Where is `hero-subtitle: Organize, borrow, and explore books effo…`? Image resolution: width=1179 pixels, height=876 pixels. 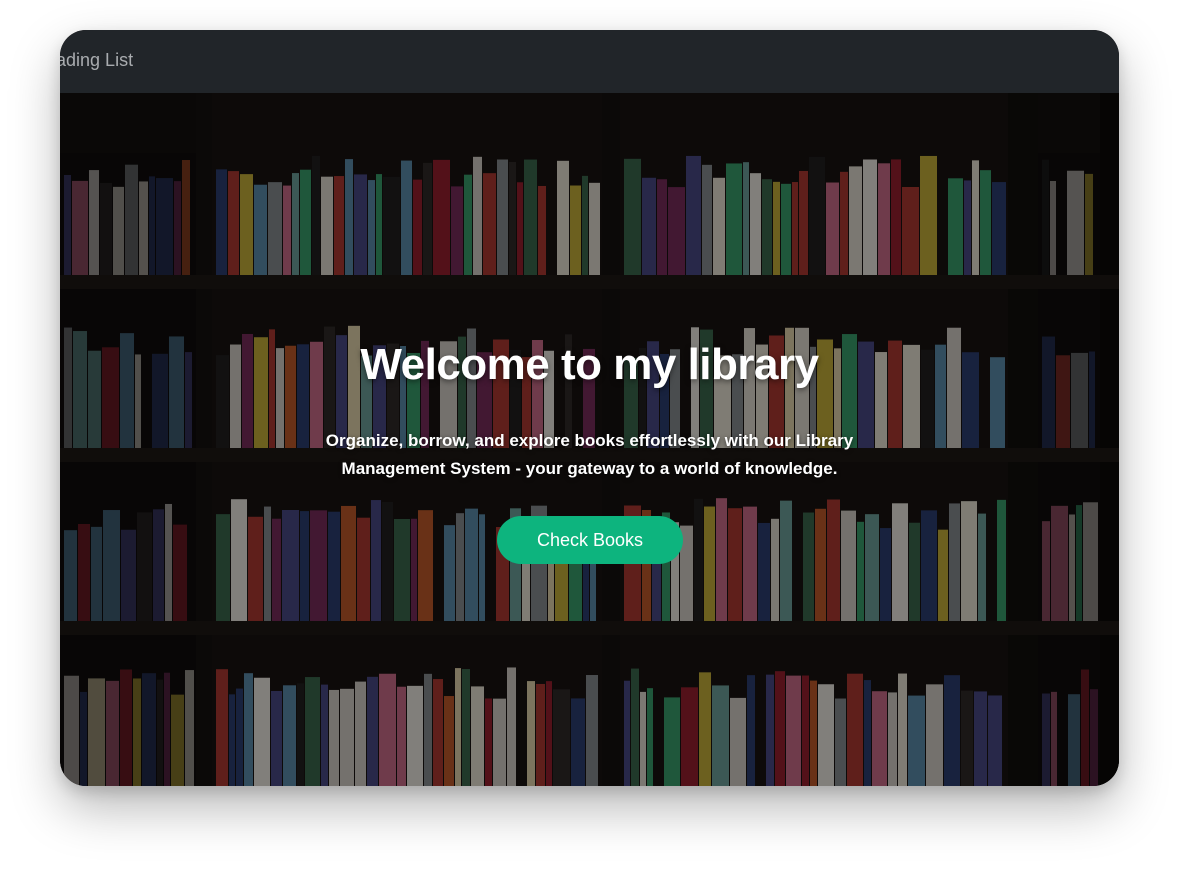 hero-subtitle: Organize, borrow, and explore books effo… is located at coordinates (589, 454).